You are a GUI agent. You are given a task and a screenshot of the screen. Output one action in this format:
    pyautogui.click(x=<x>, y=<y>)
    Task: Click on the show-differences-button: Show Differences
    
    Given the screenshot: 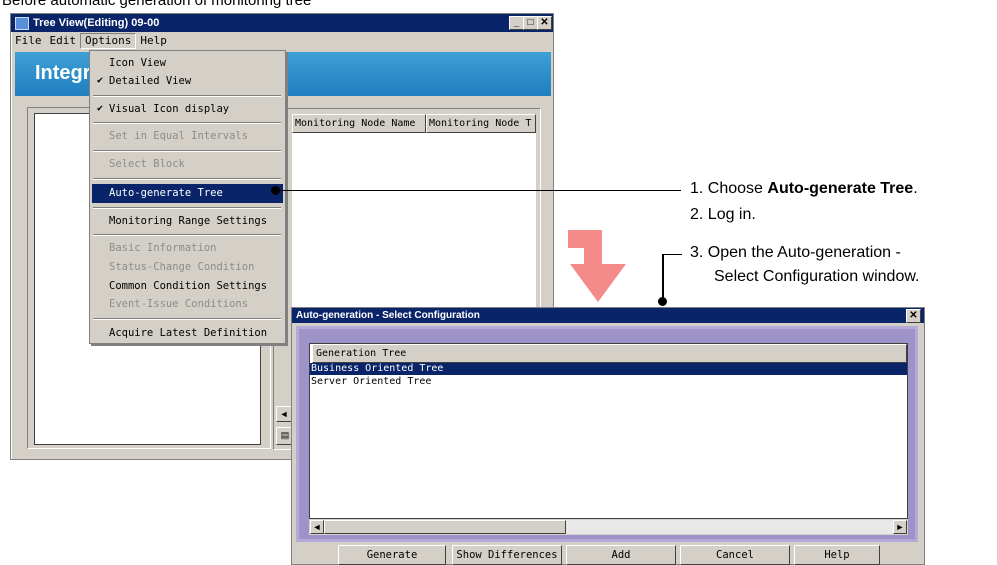 What is the action you would take?
    pyautogui.click(x=507, y=555)
    